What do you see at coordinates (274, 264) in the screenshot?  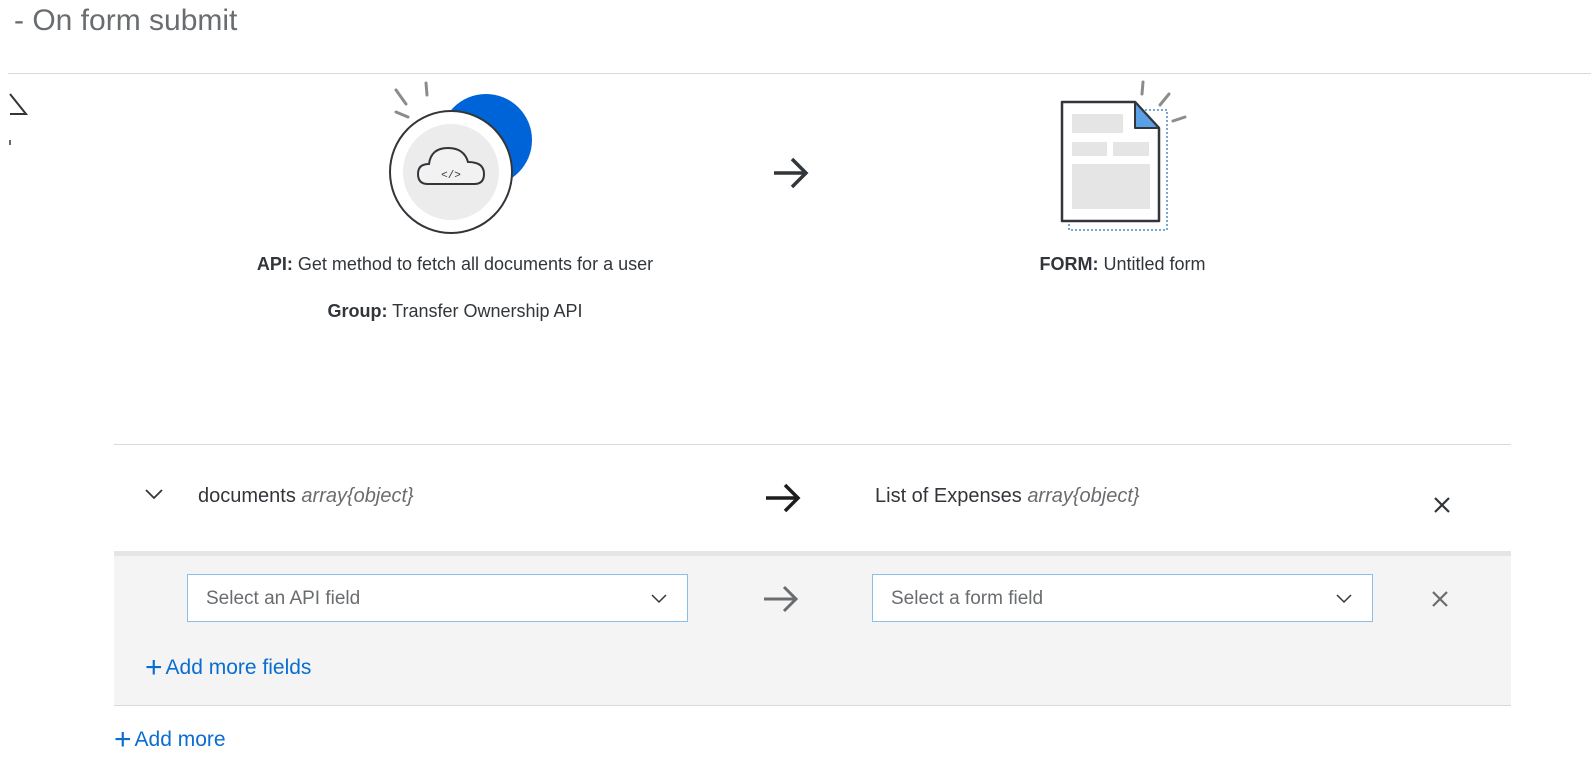 I see `api-label: API:` at bounding box center [274, 264].